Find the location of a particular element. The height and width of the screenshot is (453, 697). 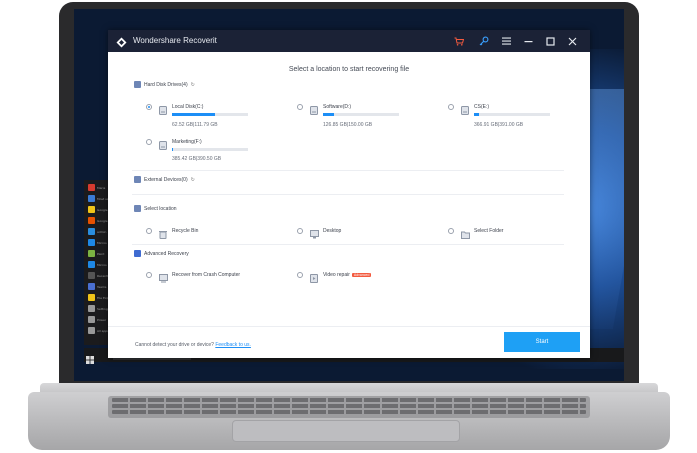

section-advanced: Advanced Recovery is located at coordinates (161, 253).